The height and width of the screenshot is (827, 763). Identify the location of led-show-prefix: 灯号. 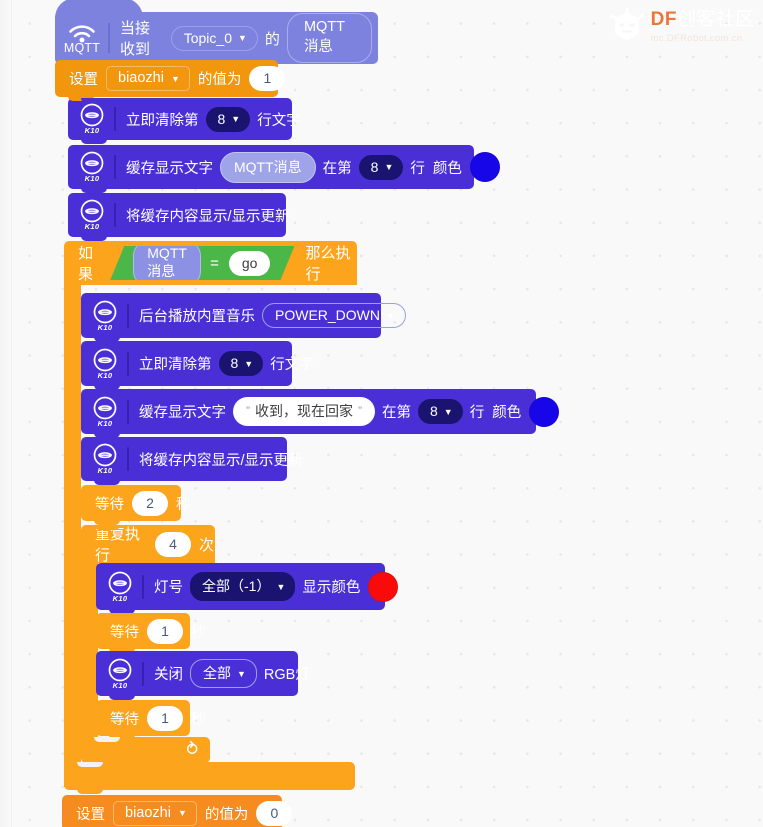
(168, 588).